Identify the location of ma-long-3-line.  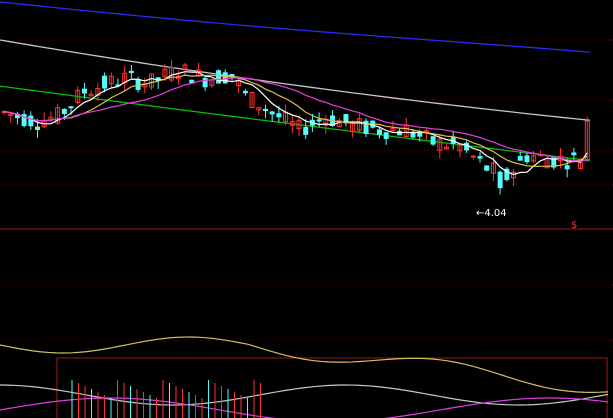
(295, 27).